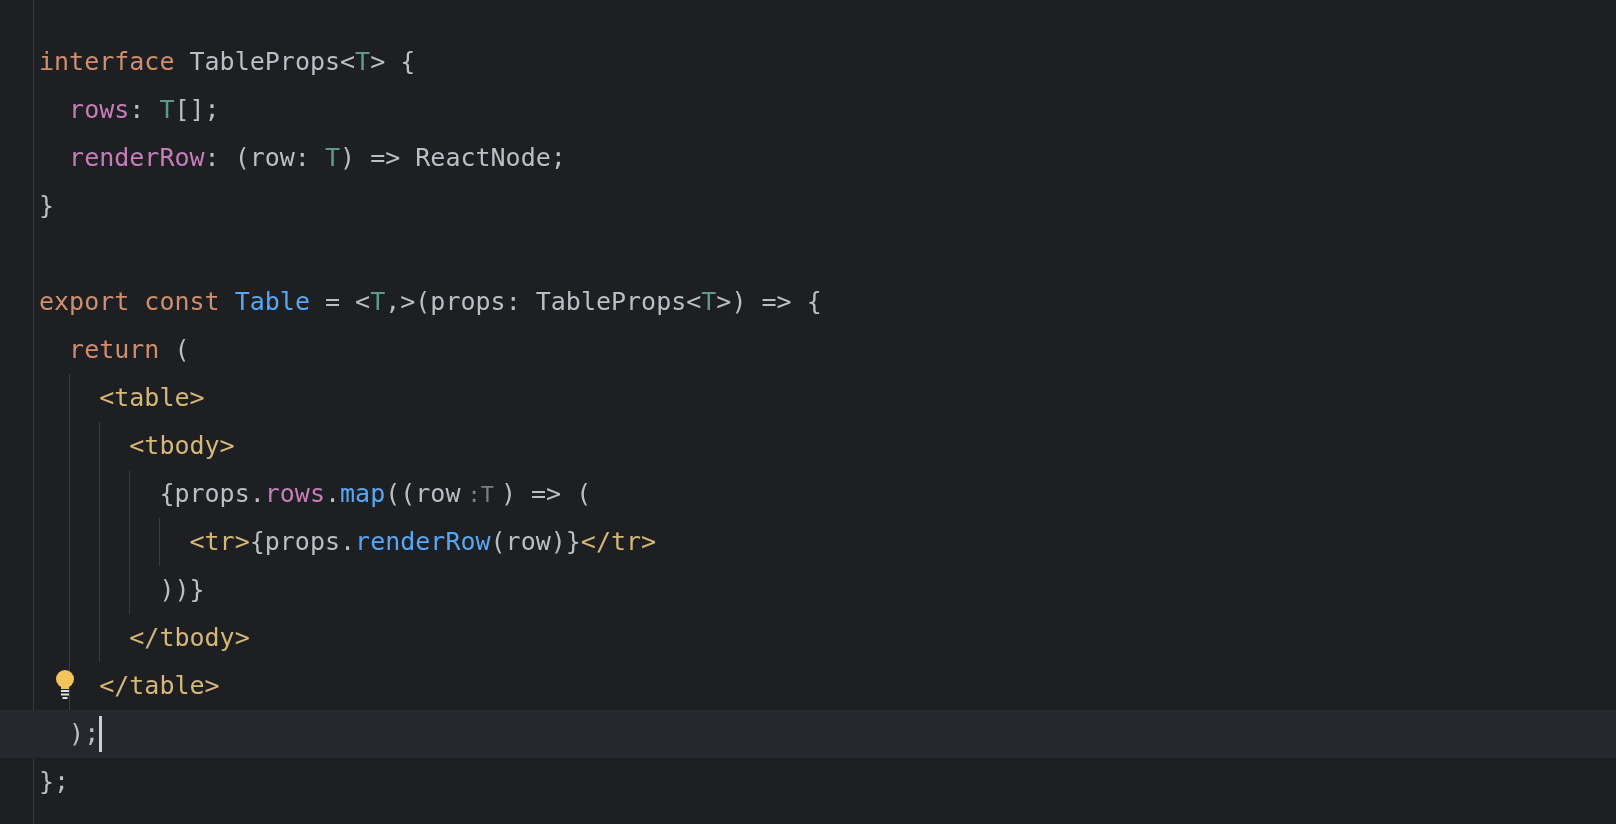 The image size is (1616, 824). Describe the element at coordinates (47, 206) in the screenshot. I see `code-line: }` at that location.